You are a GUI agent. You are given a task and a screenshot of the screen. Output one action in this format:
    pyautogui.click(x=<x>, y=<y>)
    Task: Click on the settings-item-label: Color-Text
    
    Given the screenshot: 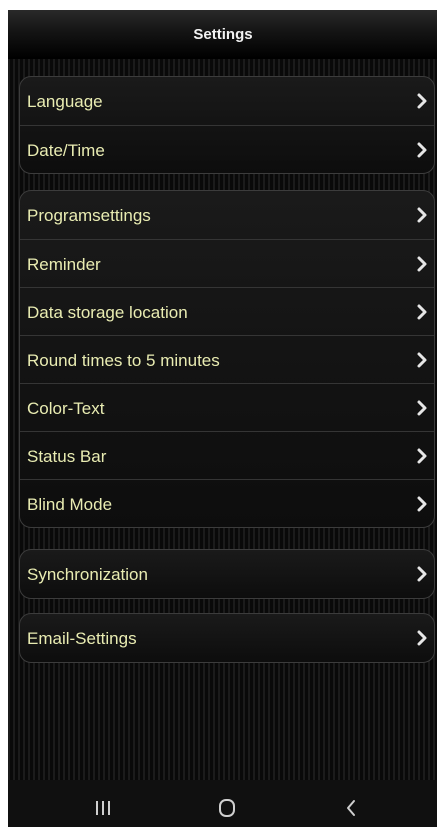 What is the action you would take?
    pyautogui.click(x=66, y=408)
    